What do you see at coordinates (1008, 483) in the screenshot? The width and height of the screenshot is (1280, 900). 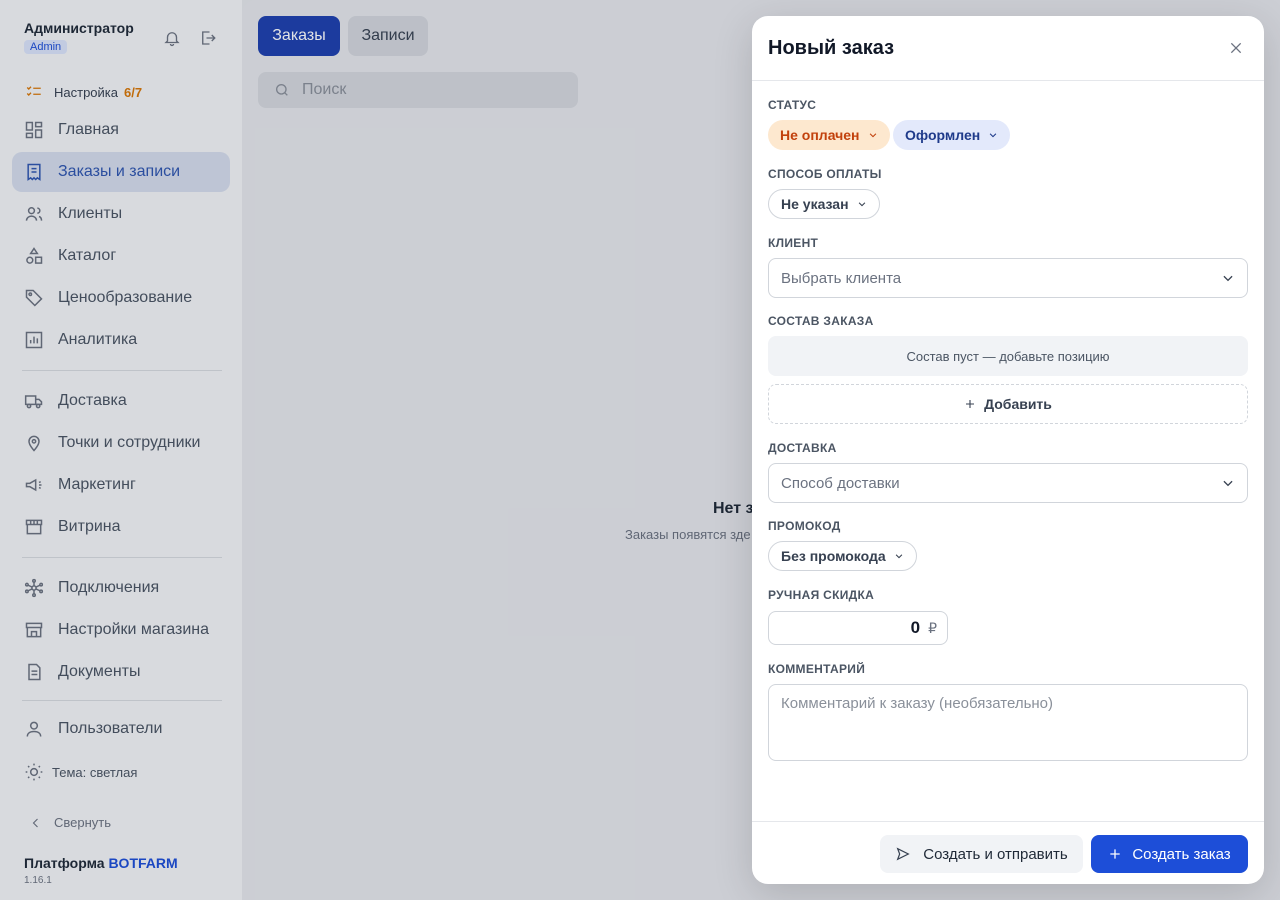 I see `delivery-select: Способ доставки` at bounding box center [1008, 483].